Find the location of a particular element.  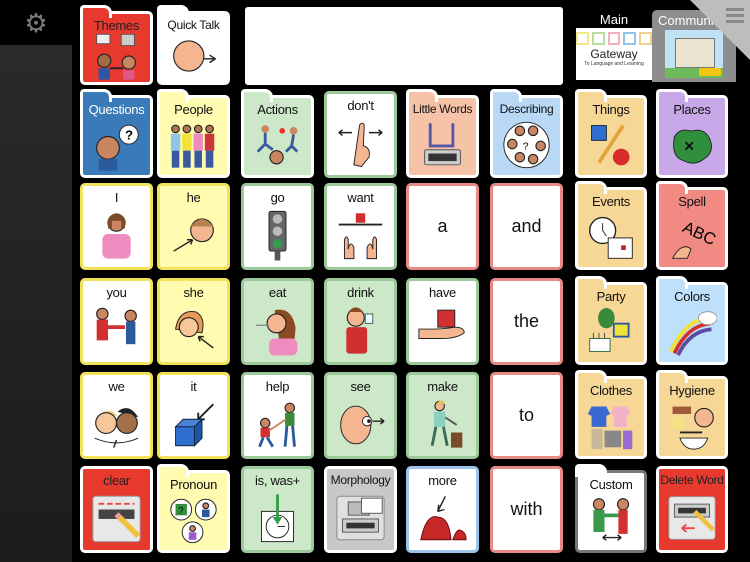

grid-cell-and: and is located at coordinates (526, 226).